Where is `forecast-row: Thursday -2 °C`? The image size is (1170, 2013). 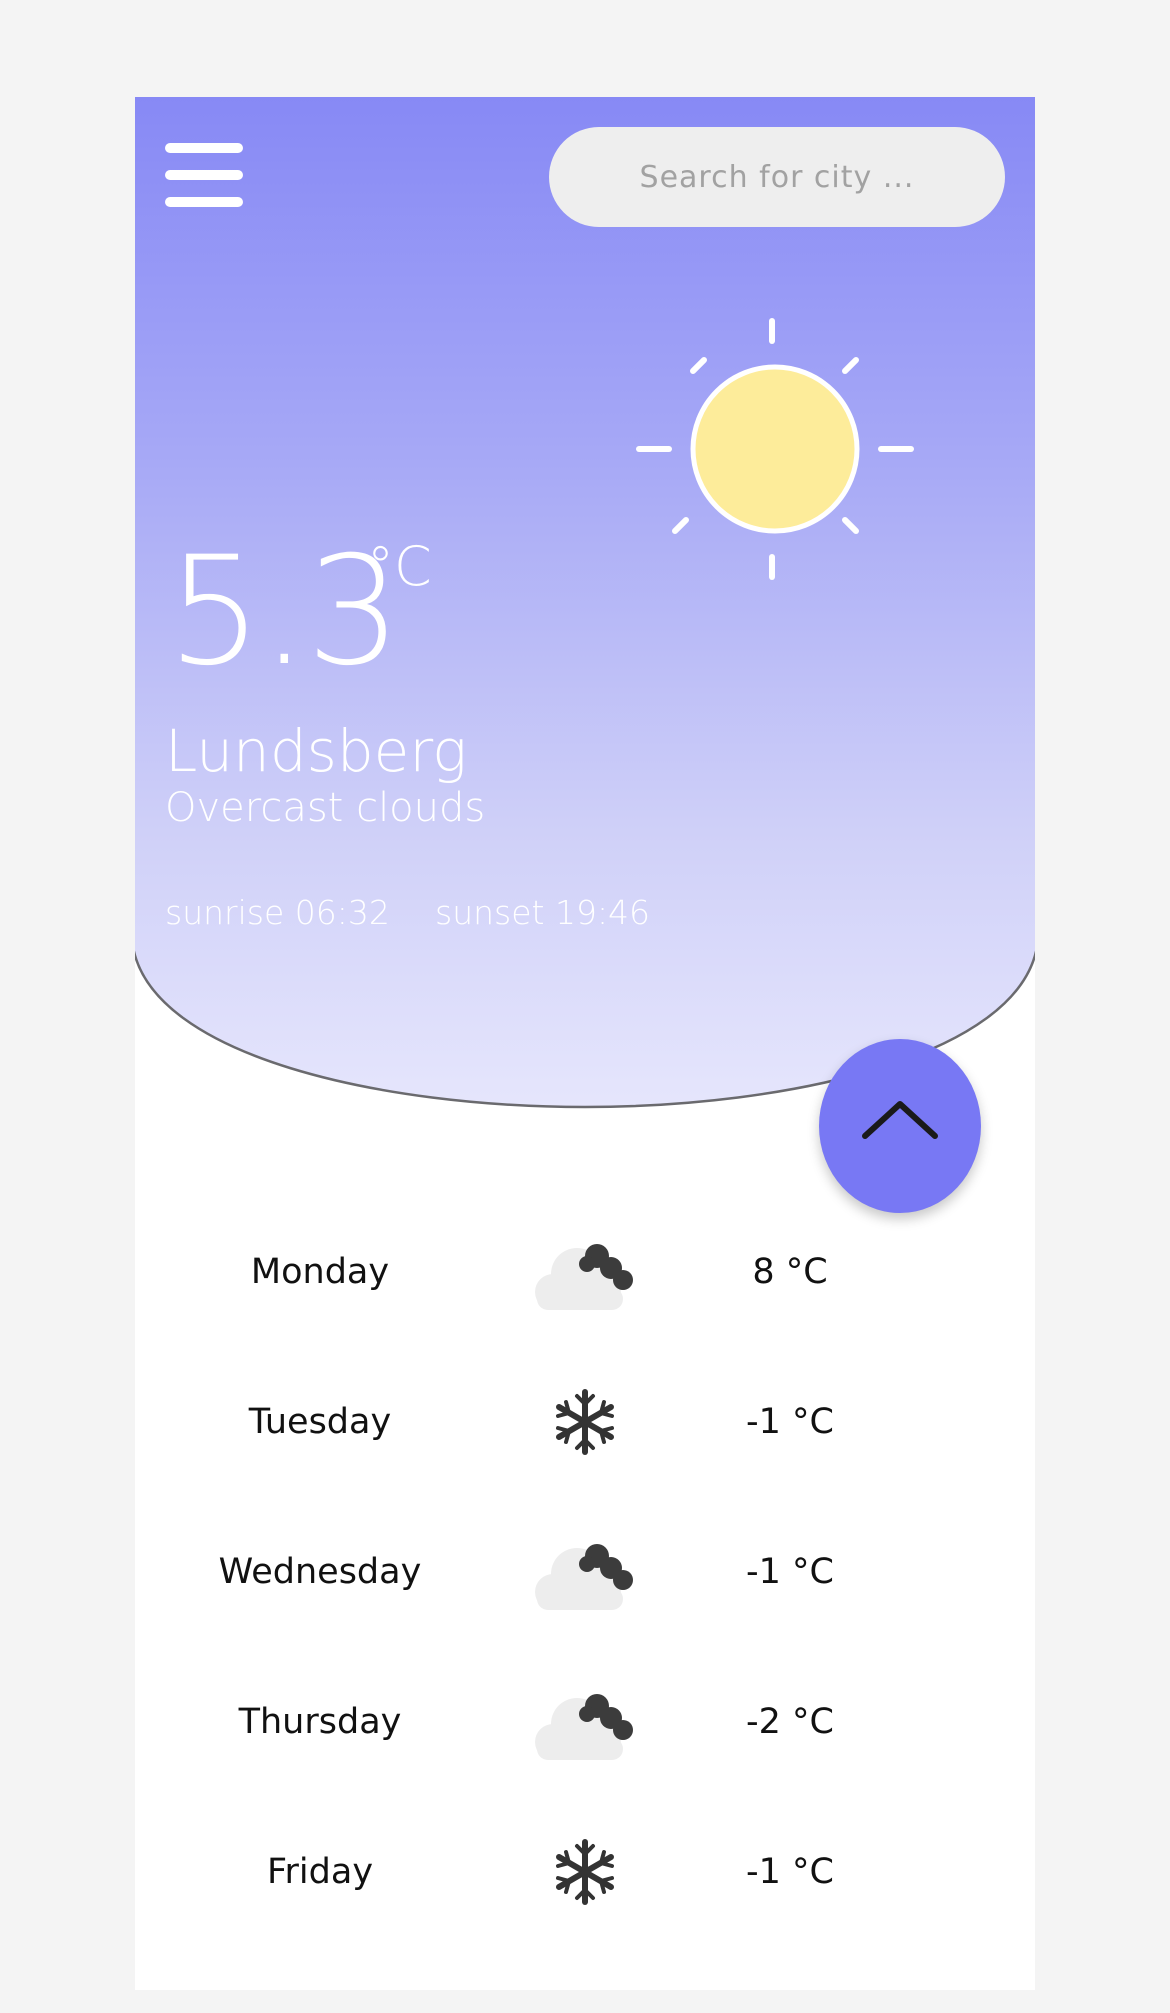 forecast-row: Thursday -2 °C is located at coordinates (585, 1722).